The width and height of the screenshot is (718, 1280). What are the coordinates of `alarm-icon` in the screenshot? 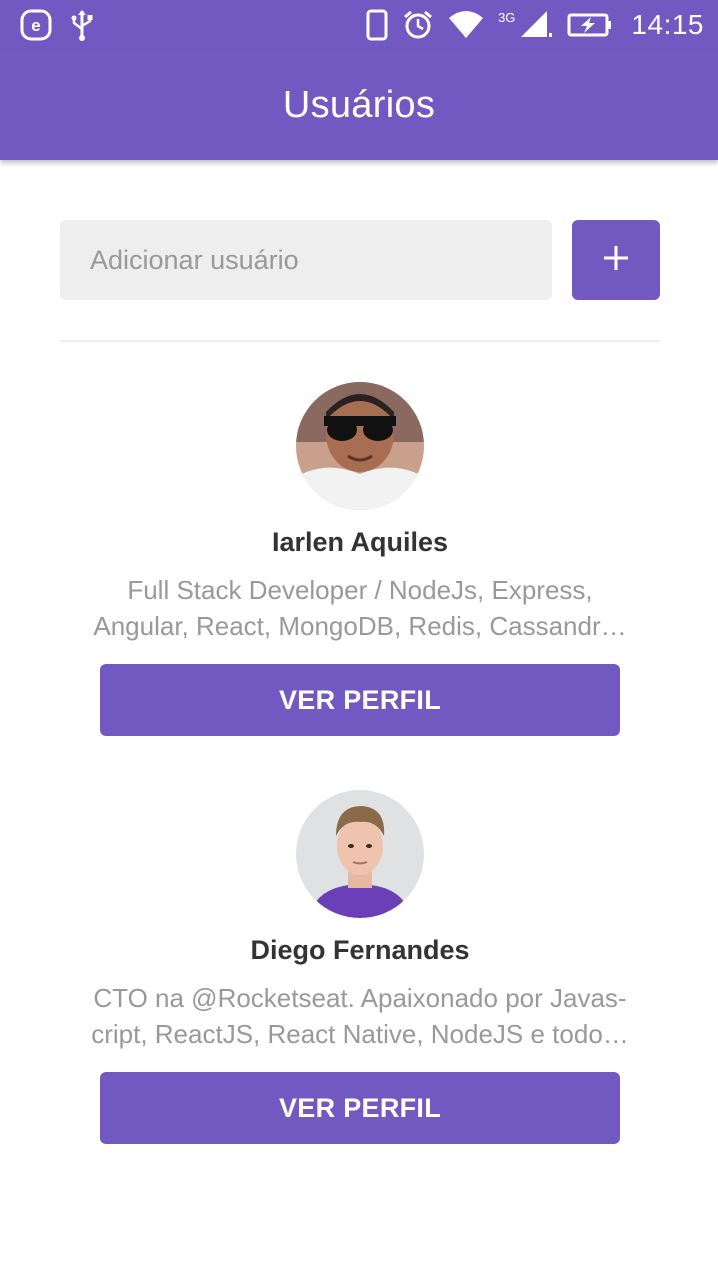 It's located at (418, 25).